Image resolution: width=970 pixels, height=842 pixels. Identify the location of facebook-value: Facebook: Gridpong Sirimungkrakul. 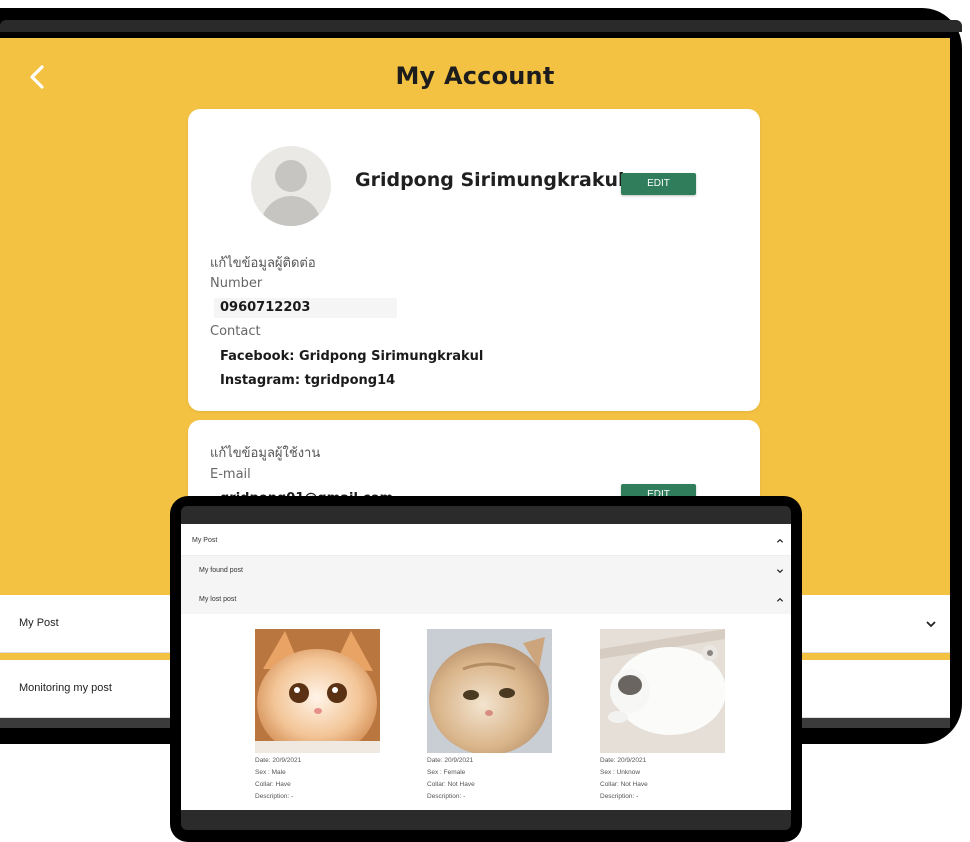
(352, 356).